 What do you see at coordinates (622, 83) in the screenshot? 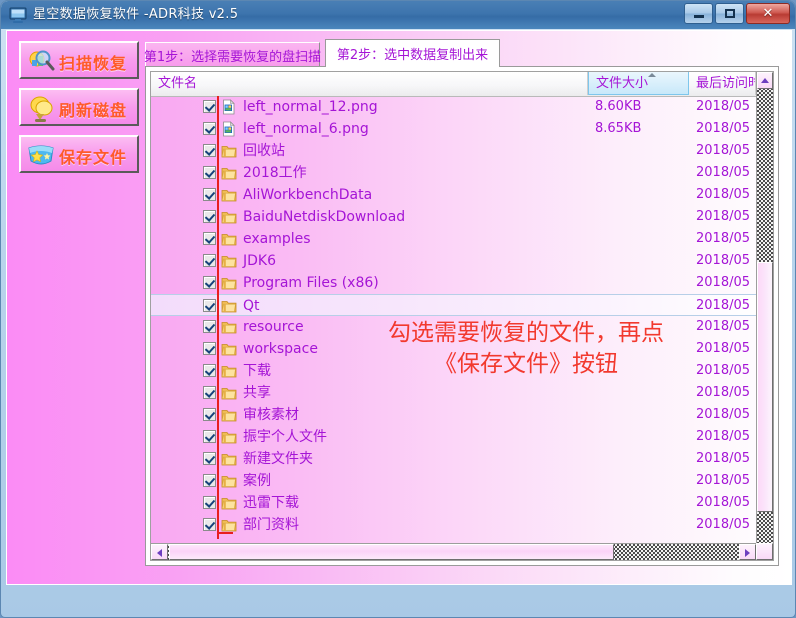
I see `column-header-filesize-label: 文件大小` at bounding box center [622, 83].